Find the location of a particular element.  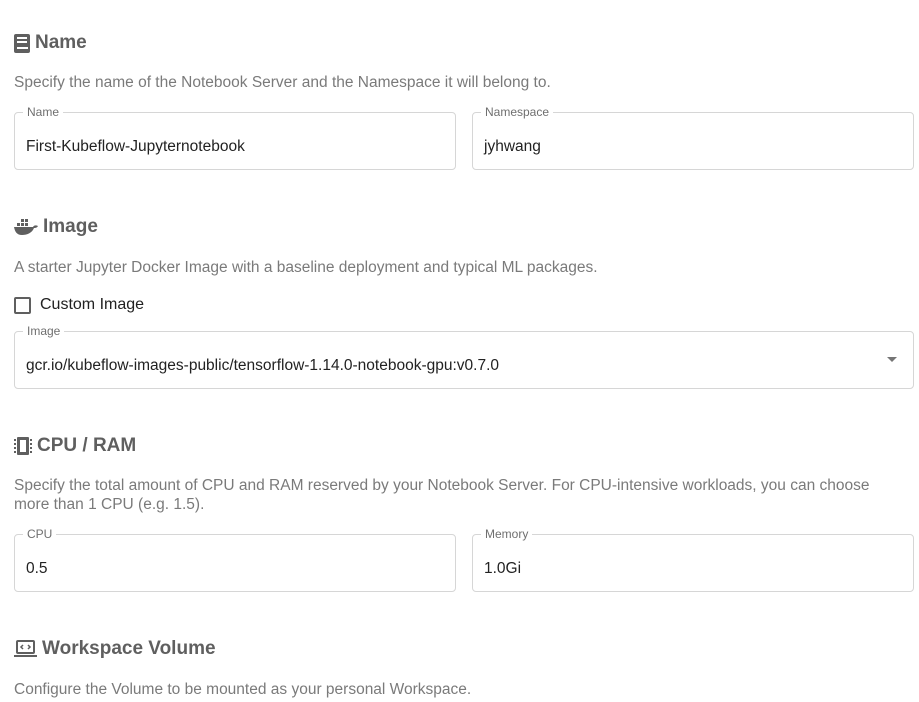

image-section-heading: Image is located at coordinates (70, 226).